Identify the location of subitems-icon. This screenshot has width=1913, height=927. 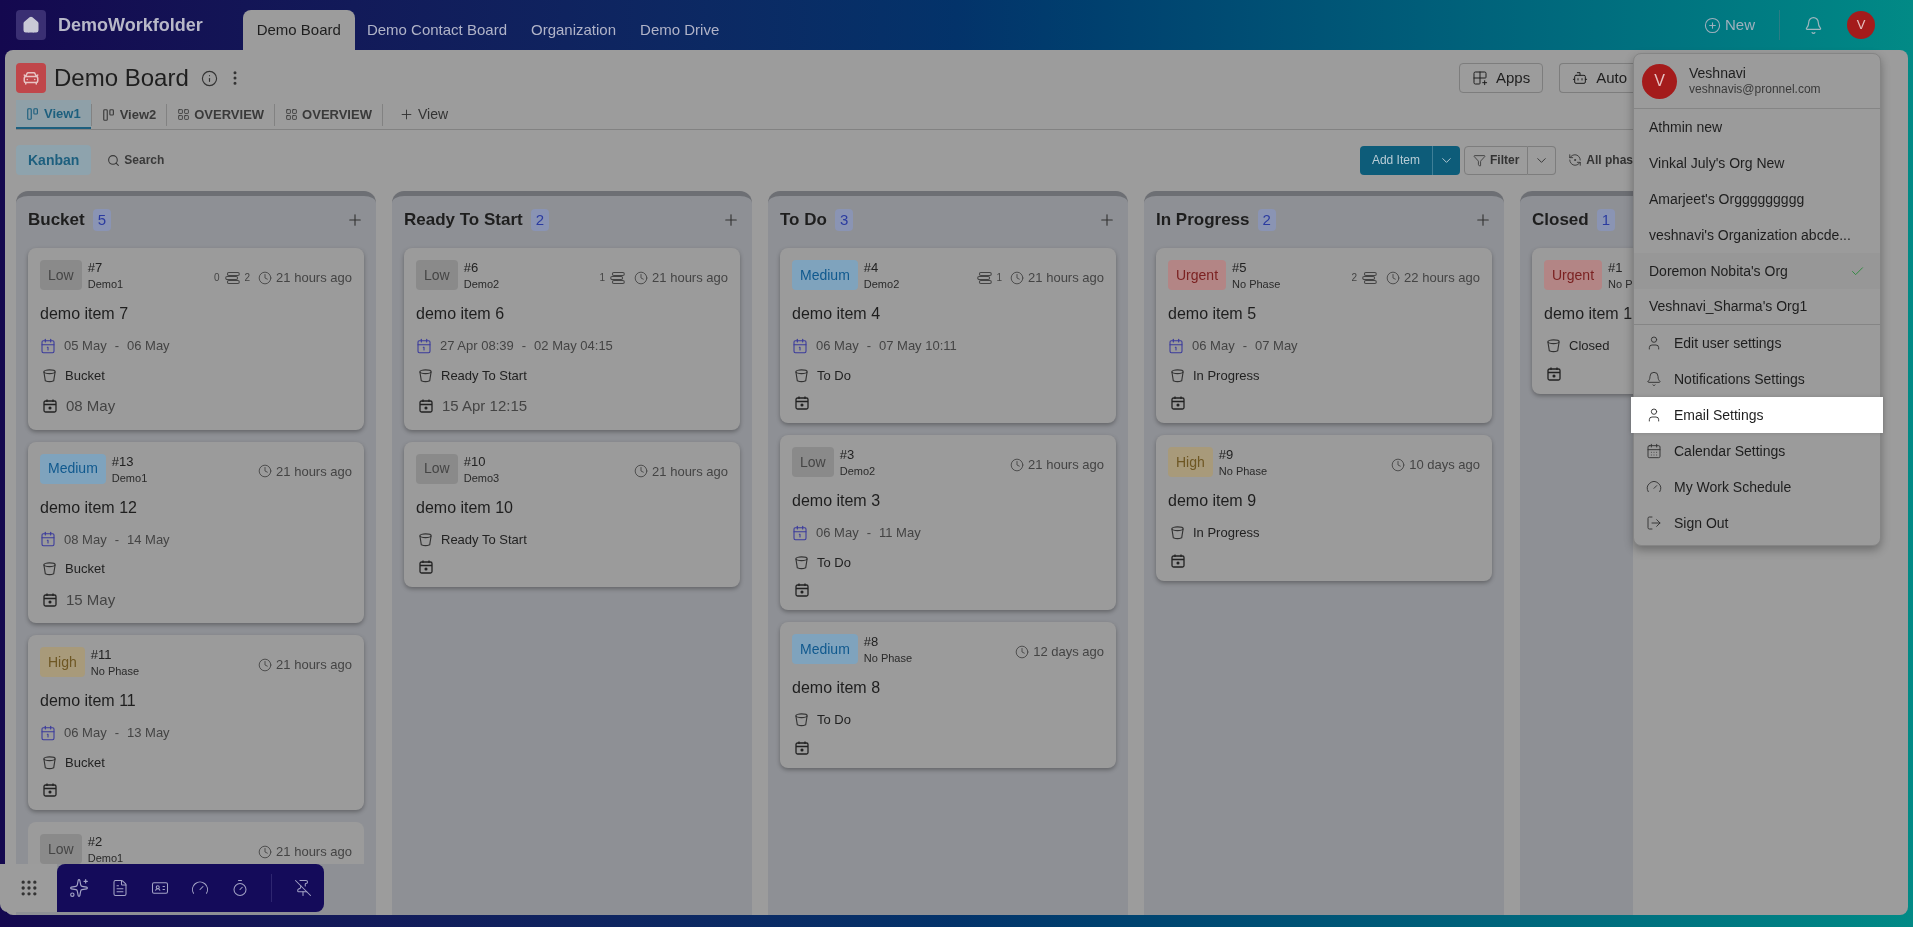
(1370, 277).